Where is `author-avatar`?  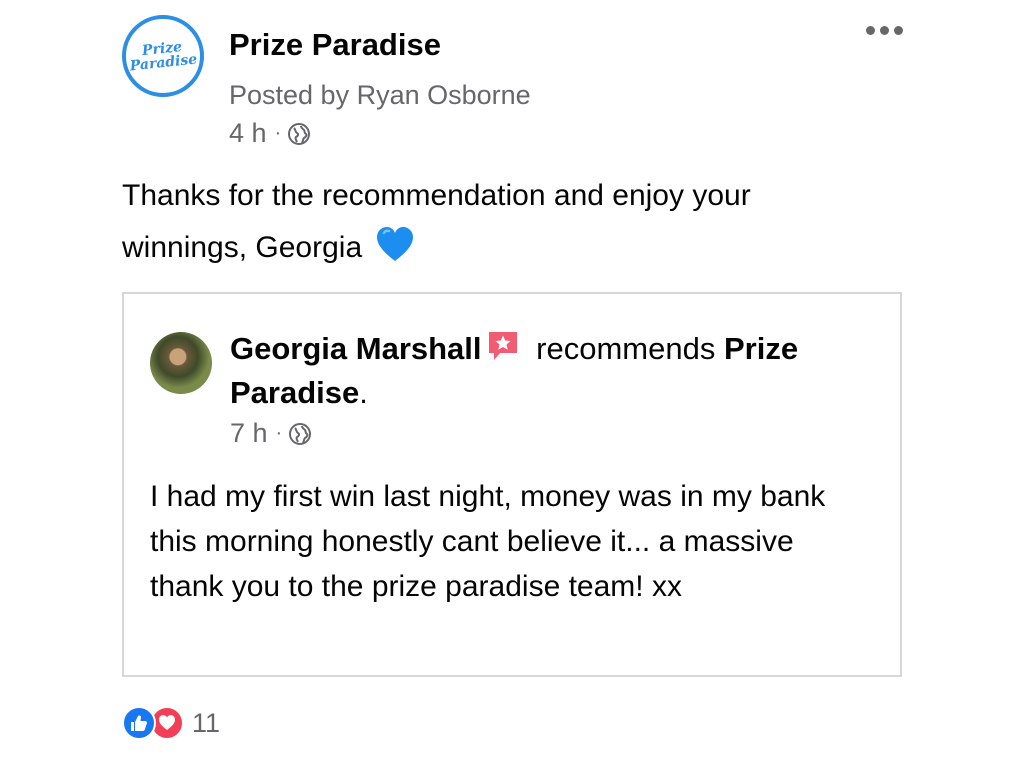
author-avatar is located at coordinates (181, 363).